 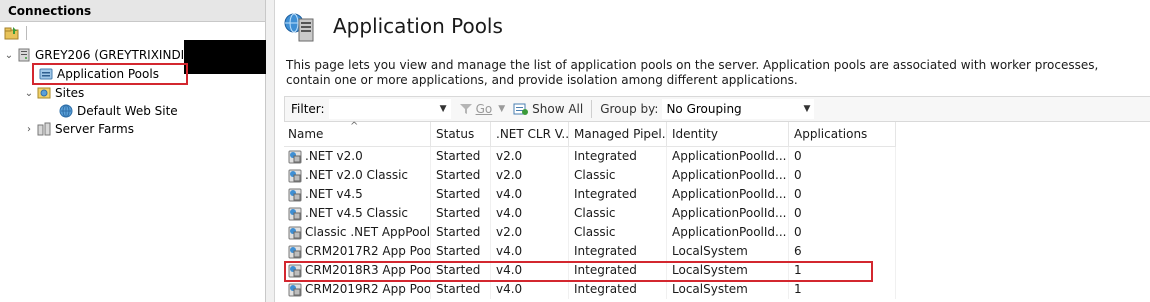 I want to click on group-by-label: Group by:, so click(x=629, y=109).